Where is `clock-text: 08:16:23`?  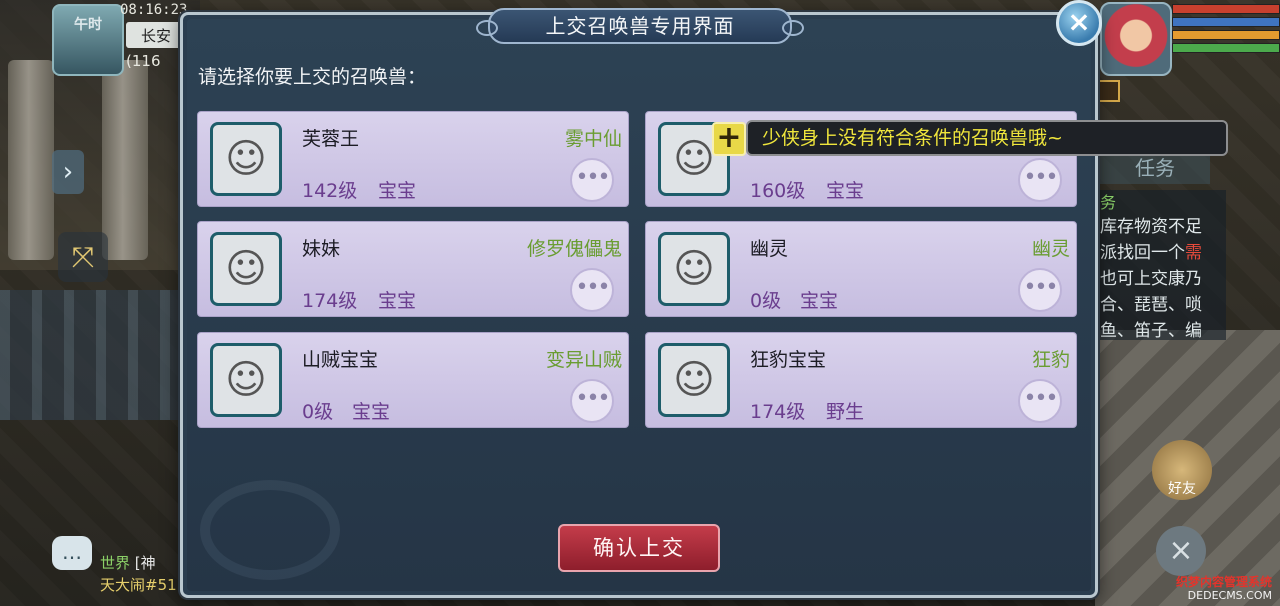
clock-text: 08:16:23 is located at coordinates (154, 10).